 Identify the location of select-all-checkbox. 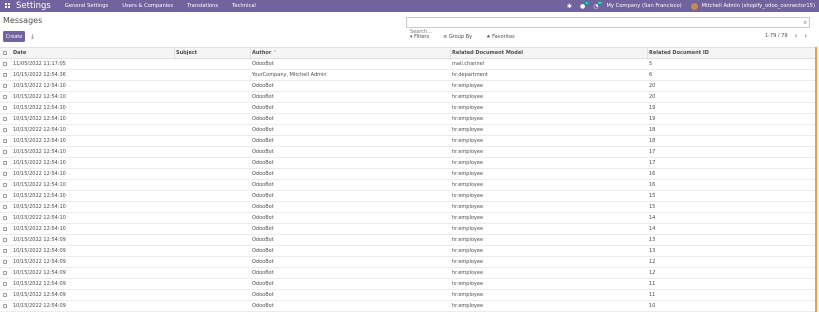
(5, 53).